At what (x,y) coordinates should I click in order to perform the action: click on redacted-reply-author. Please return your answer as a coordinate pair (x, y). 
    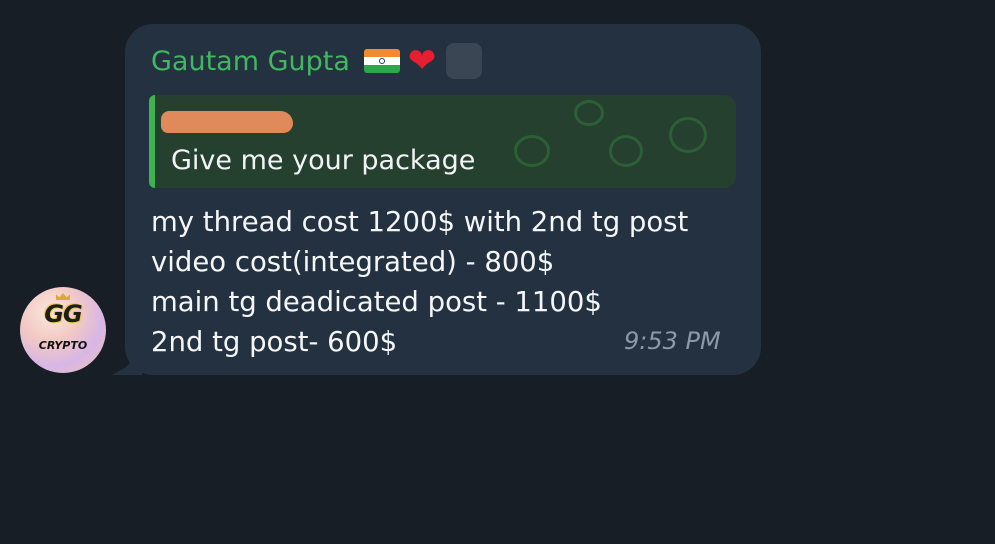
    Looking at the image, I should click on (227, 122).